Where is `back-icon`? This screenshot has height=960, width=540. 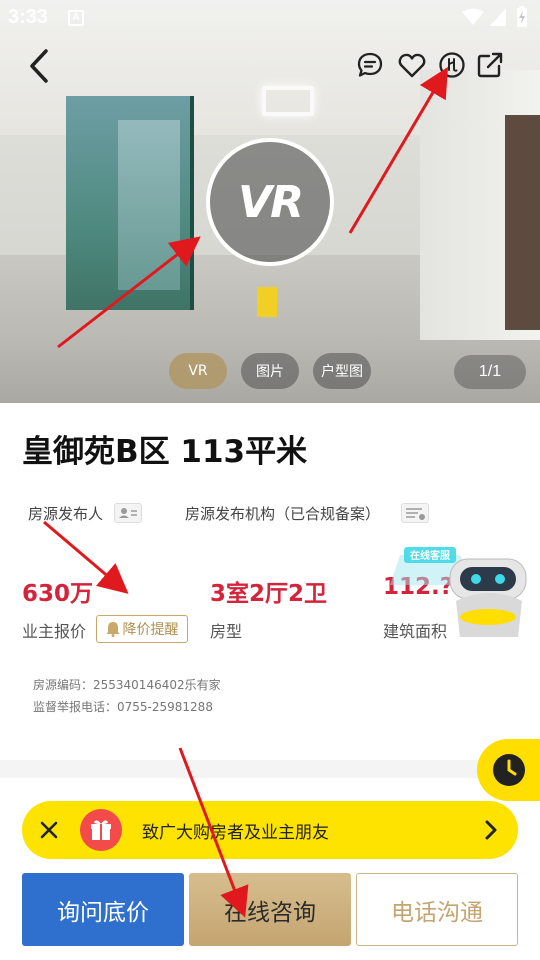
back-icon is located at coordinates (39, 66).